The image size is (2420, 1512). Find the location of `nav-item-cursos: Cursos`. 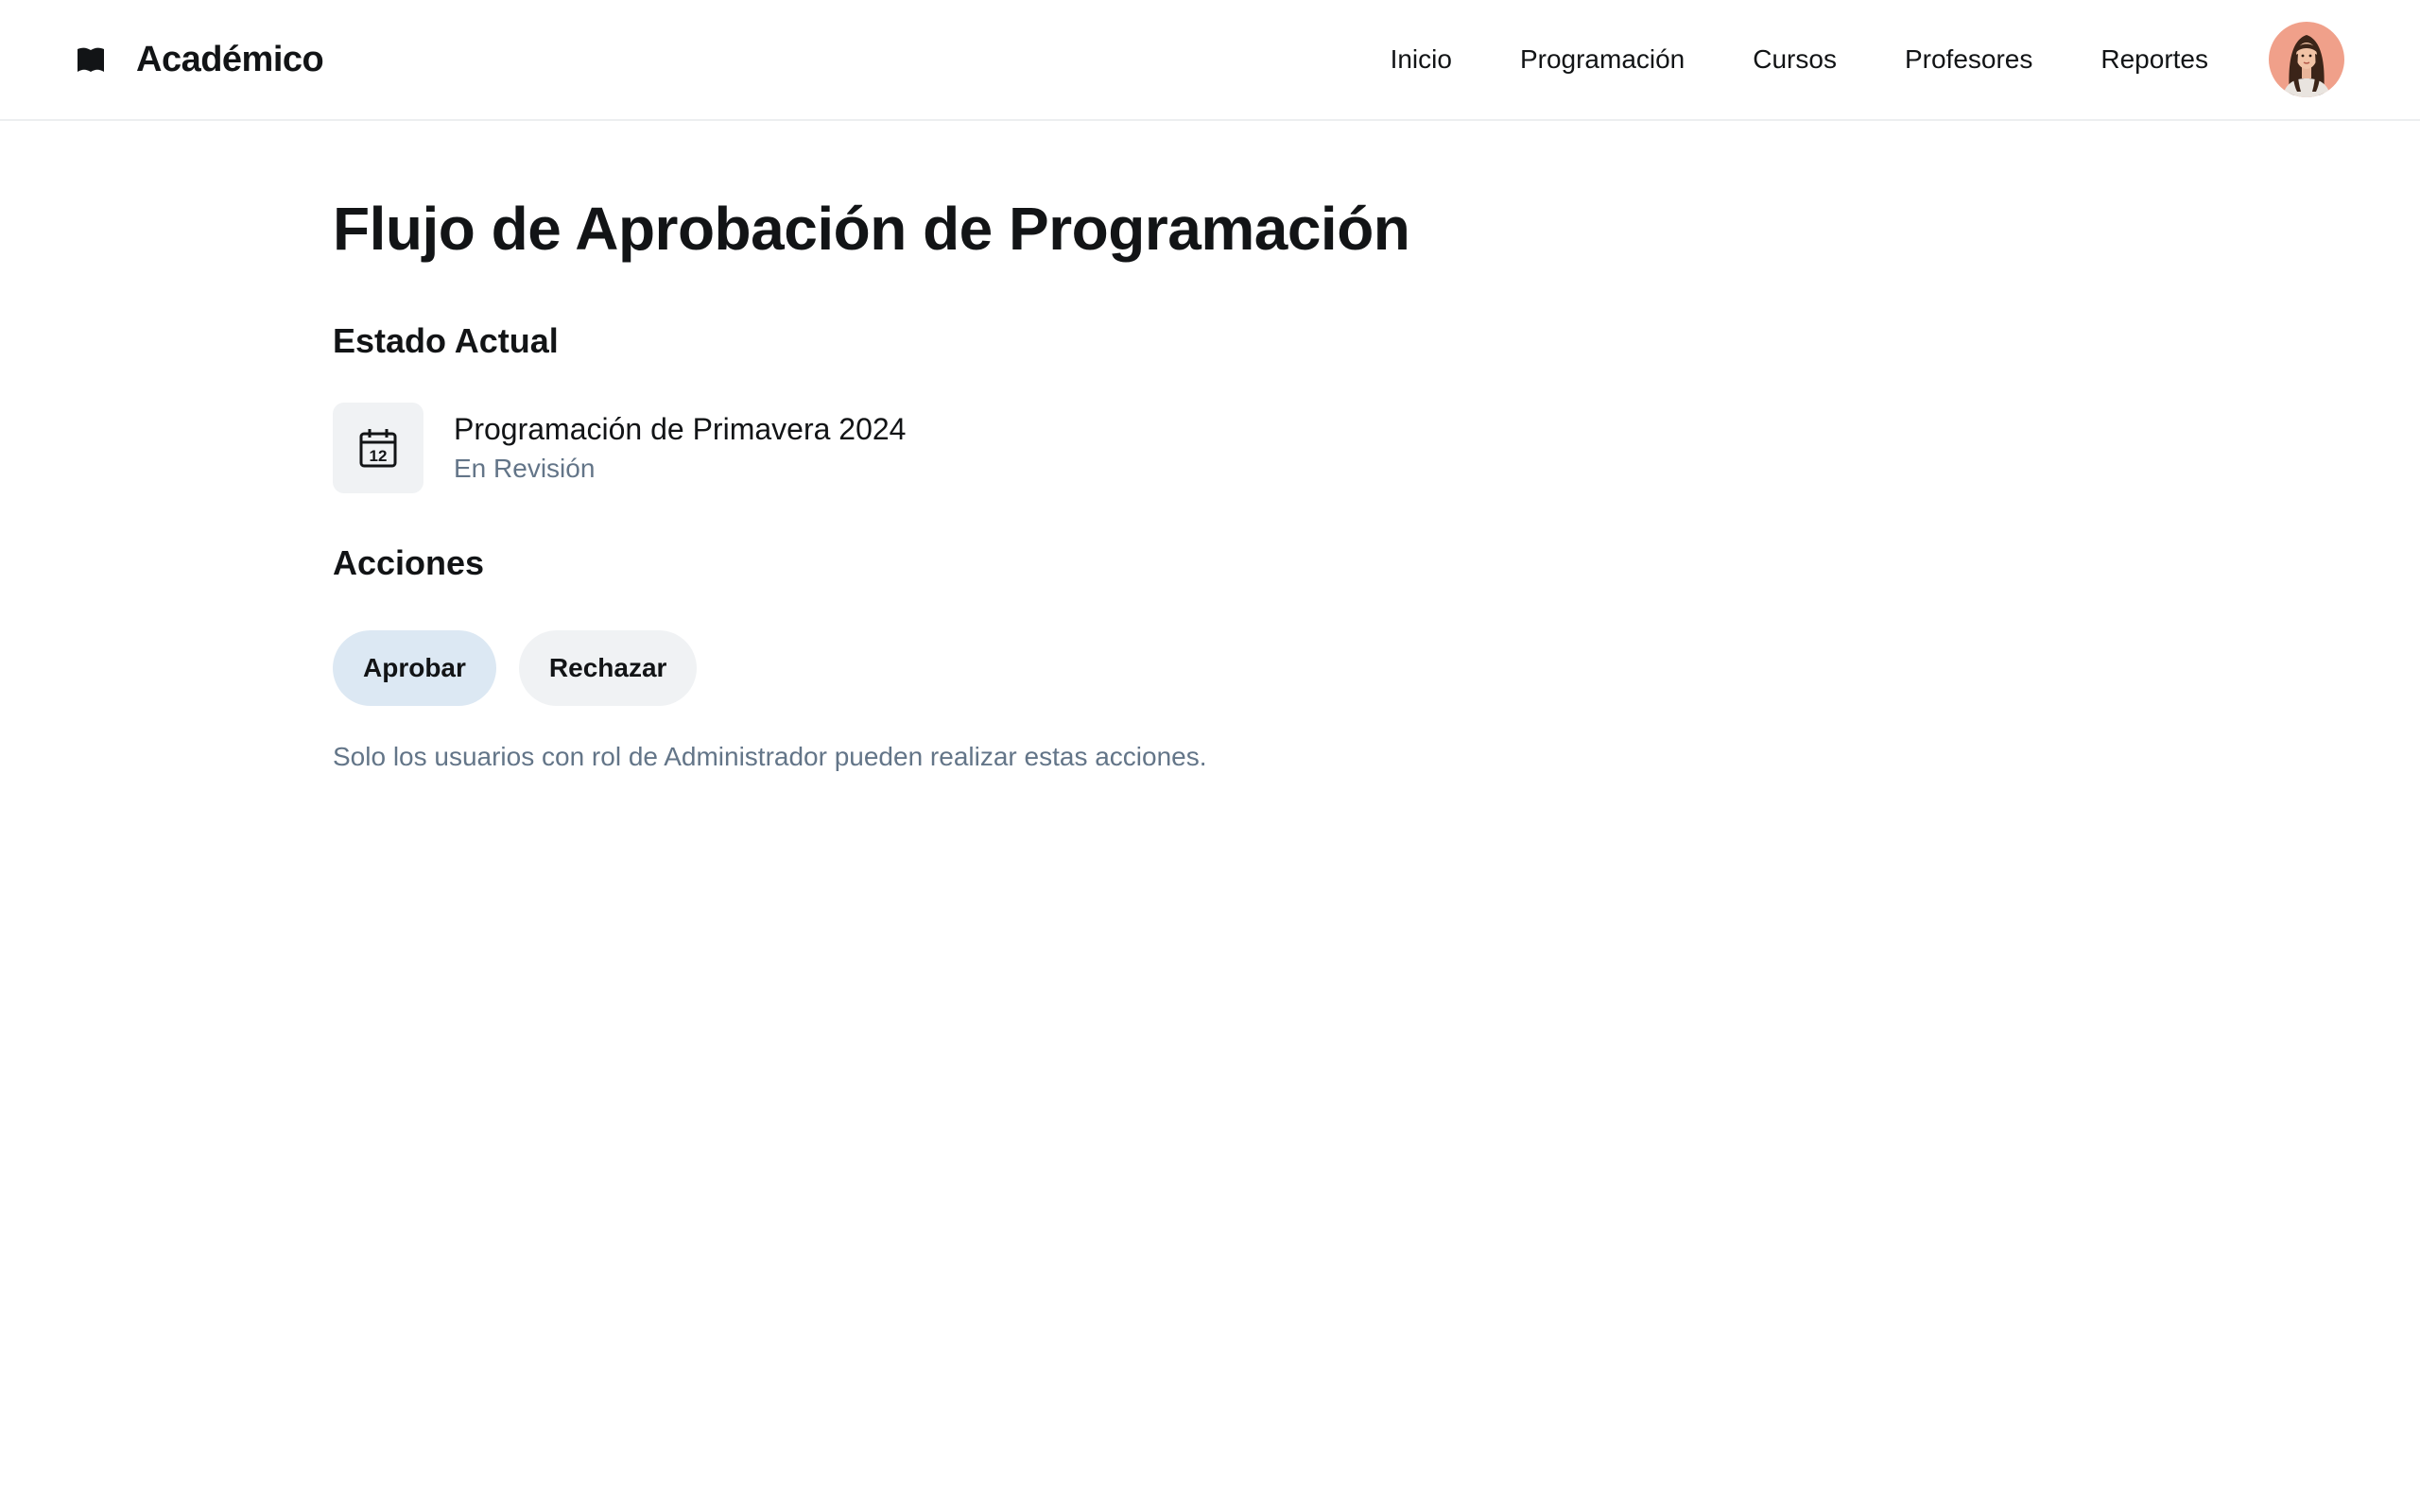

nav-item-cursos: Cursos is located at coordinates (1795, 59).